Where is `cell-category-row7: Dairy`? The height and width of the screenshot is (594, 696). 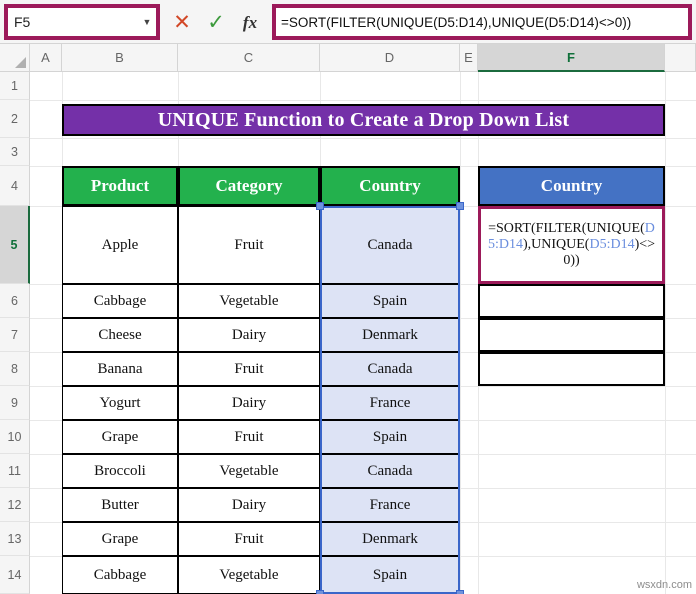 cell-category-row7: Dairy is located at coordinates (249, 335).